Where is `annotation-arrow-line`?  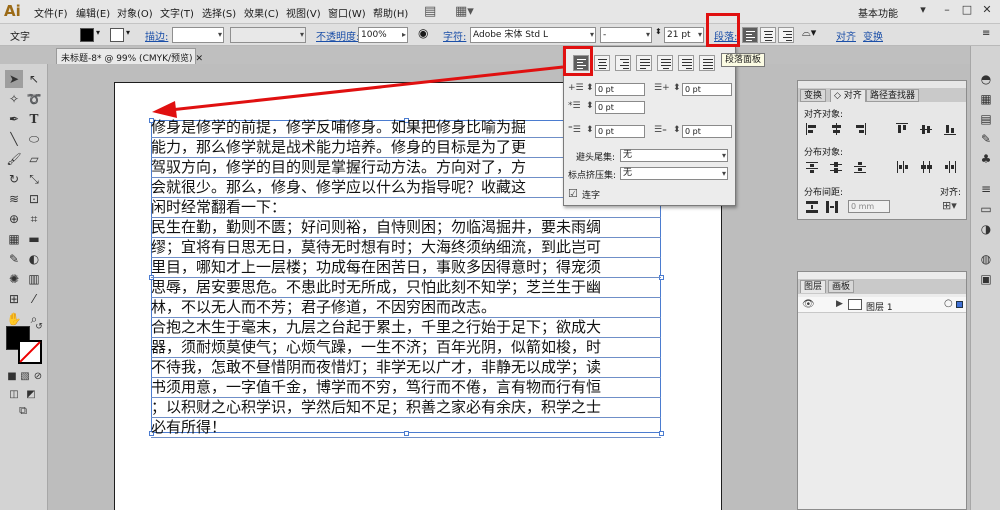 annotation-arrow-line is located at coordinates (366, 88).